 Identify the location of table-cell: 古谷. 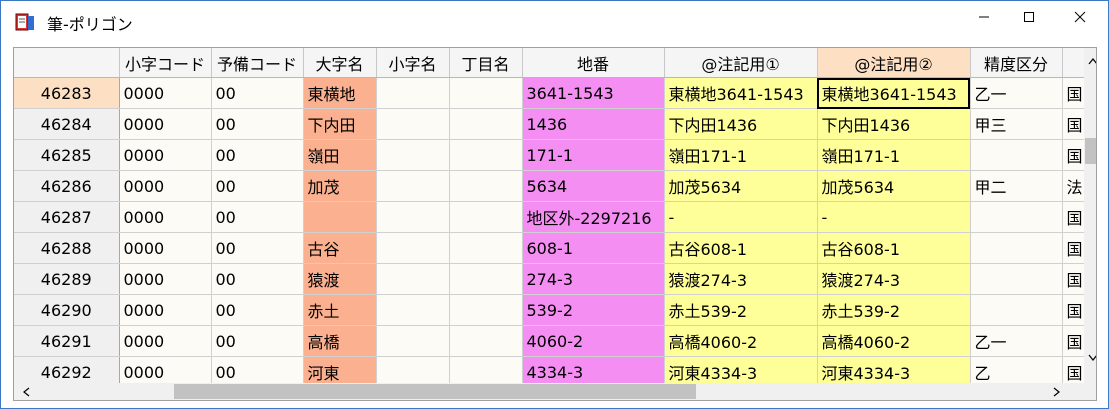
(340, 248).